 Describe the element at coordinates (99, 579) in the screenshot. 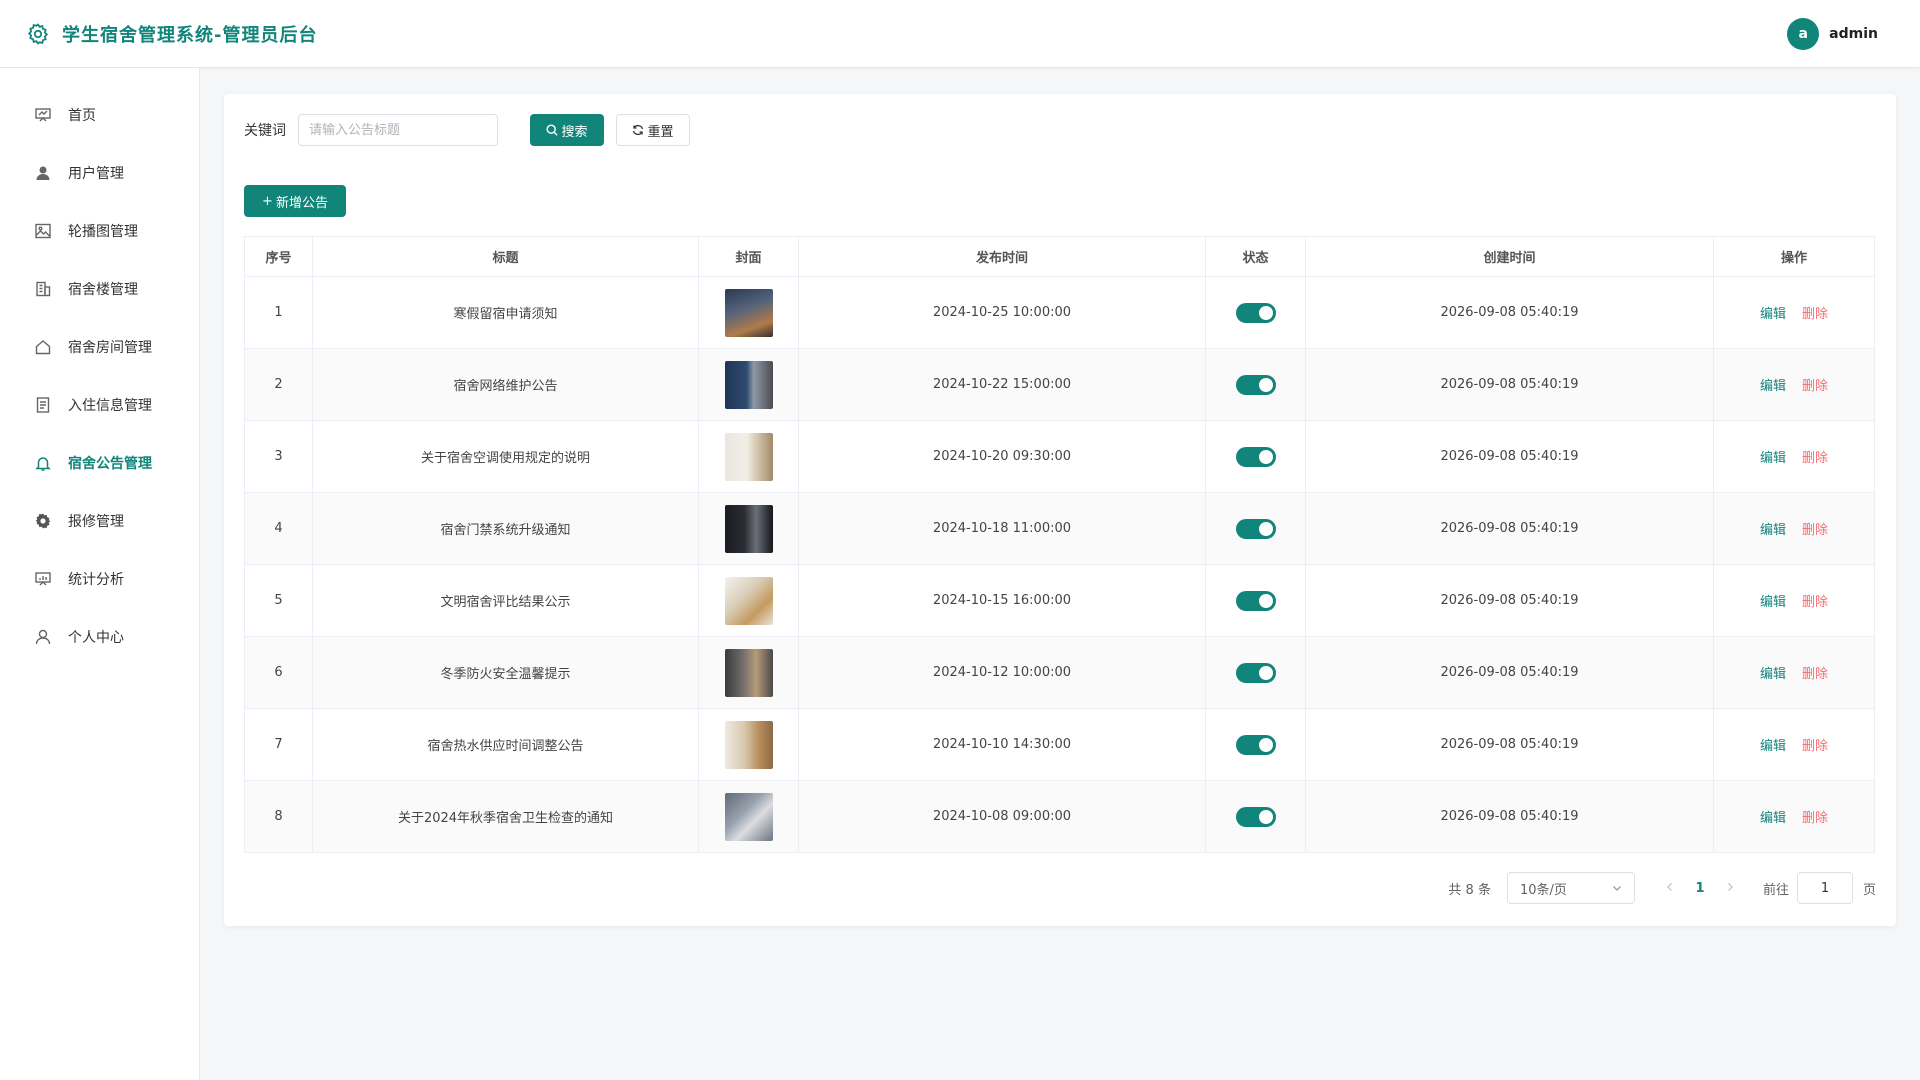

I see `sidebar-item-statistics: 统计分析` at that location.